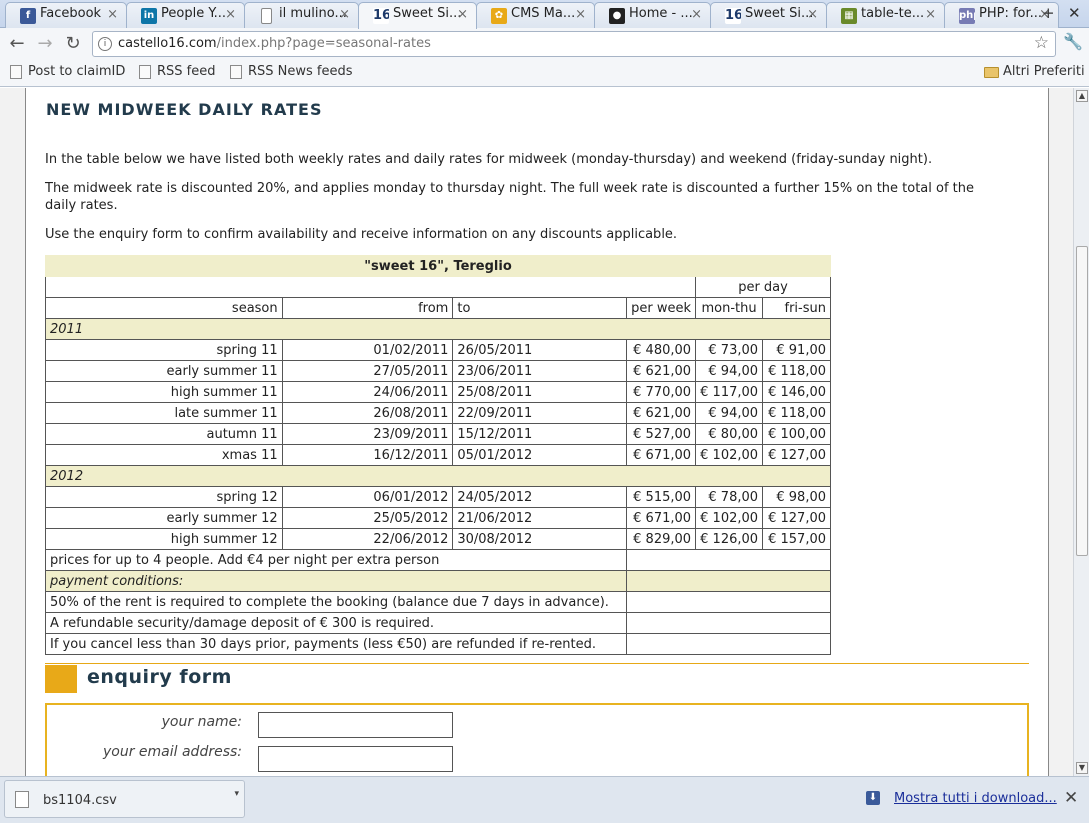  Describe the element at coordinates (367, 308) in the screenshot. I see `column-header: from` at that location.